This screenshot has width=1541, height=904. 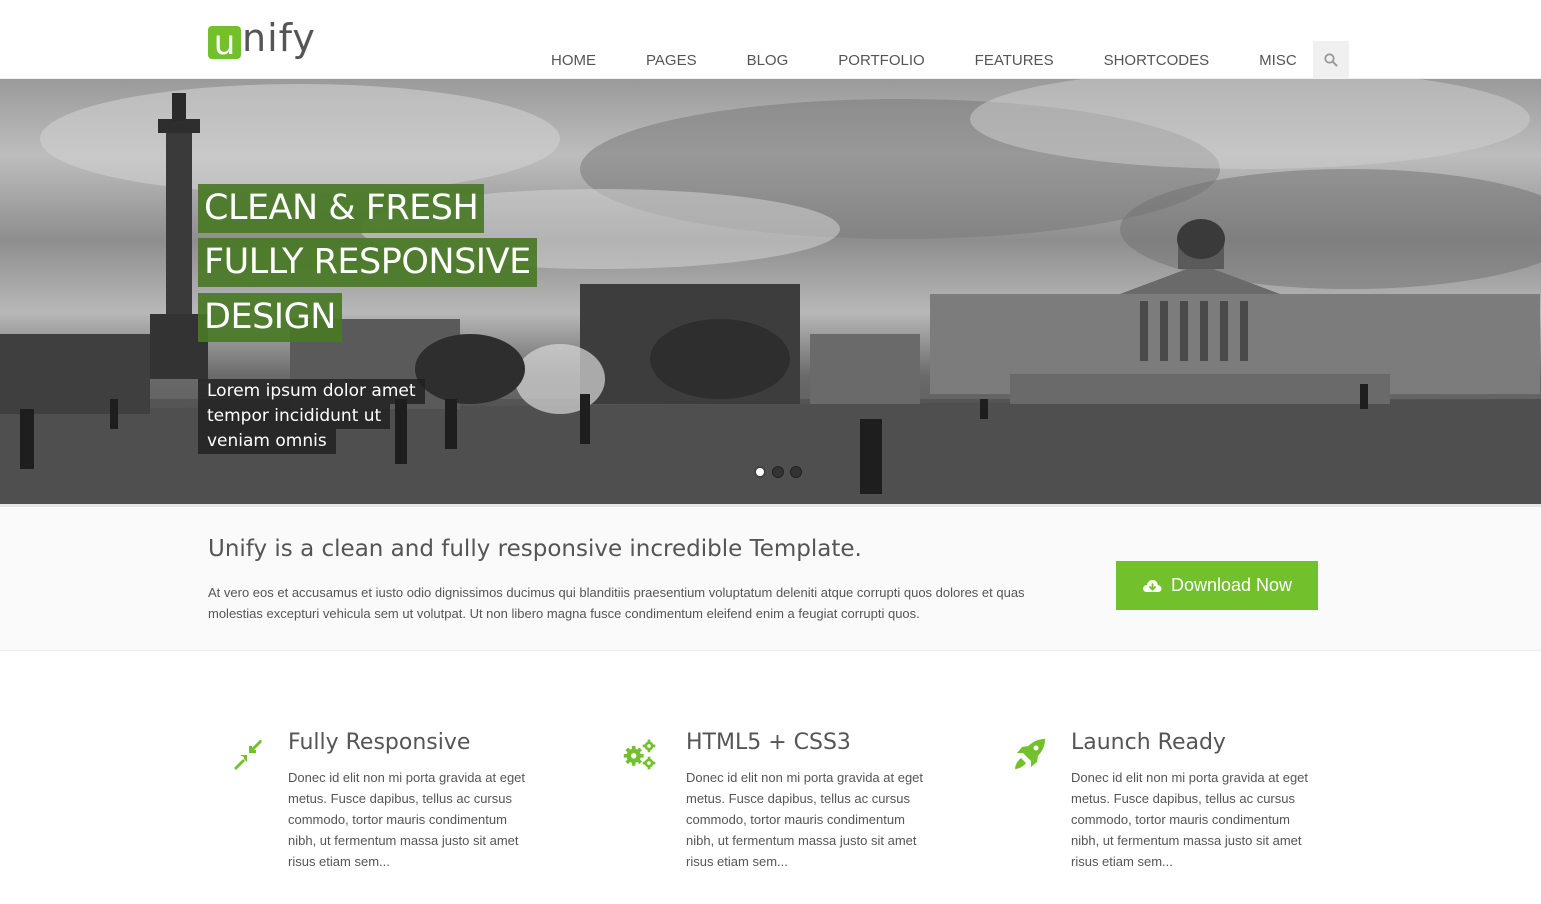 I want to click on rocket-icon, so click(x=1030, y=754).